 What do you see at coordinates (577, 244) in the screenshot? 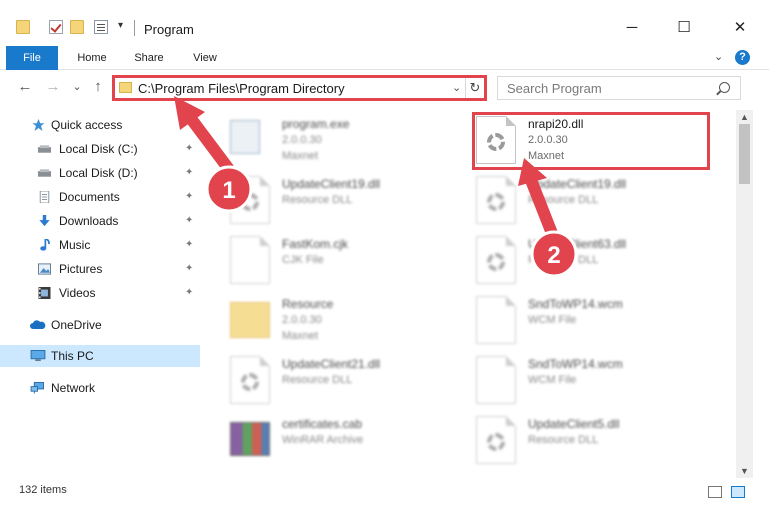
I see `file-name: UpdateClient63.dll` at bounding box center [577, 244].